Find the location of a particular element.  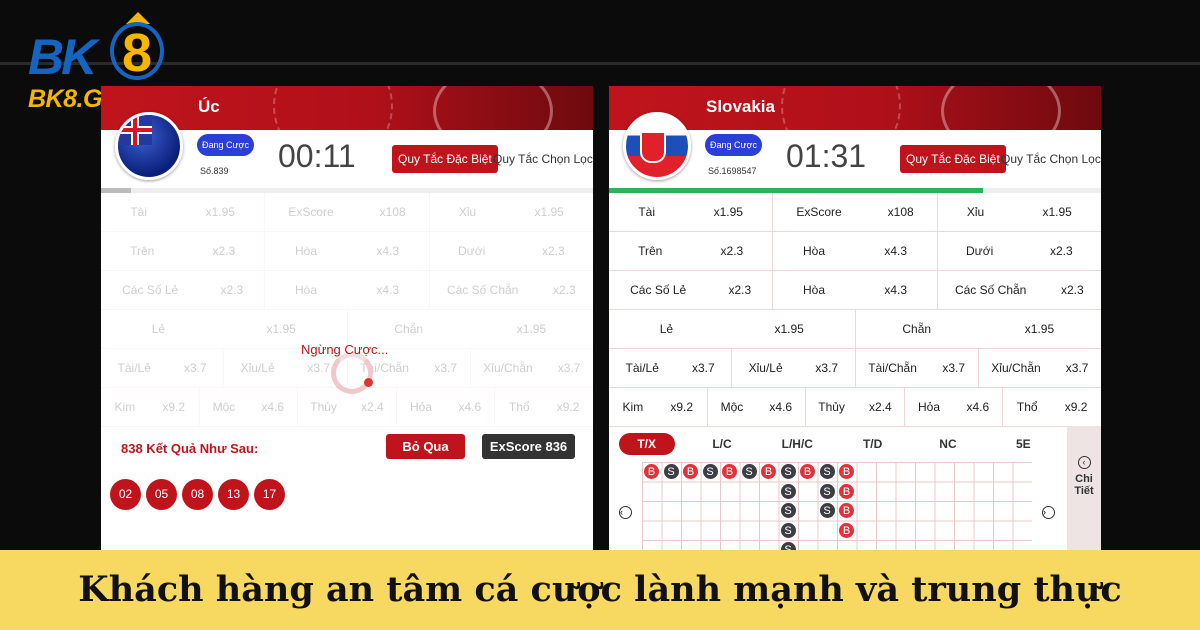

bet-label: Hòa is located at coordinates (813, 290).